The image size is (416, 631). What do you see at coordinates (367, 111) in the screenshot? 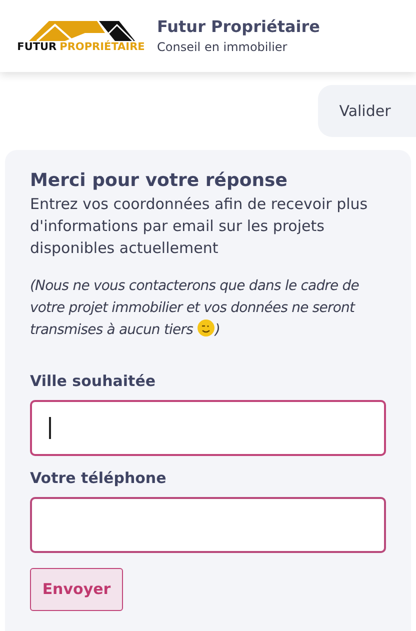
I see `reply-bubble: Valider` at bounding box center [367, 111].